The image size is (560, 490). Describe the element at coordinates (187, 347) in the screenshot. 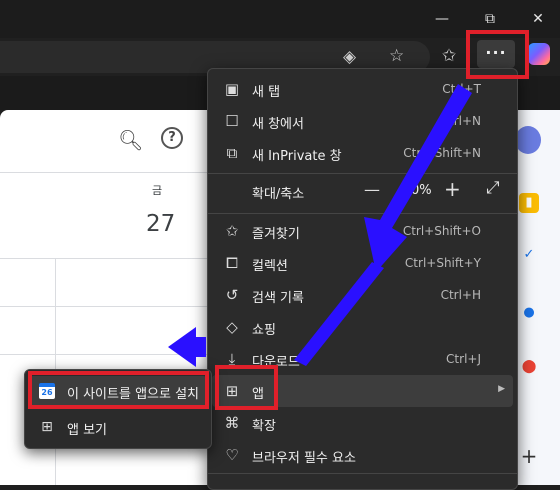

I see `arrow-to-submenu` at that location.